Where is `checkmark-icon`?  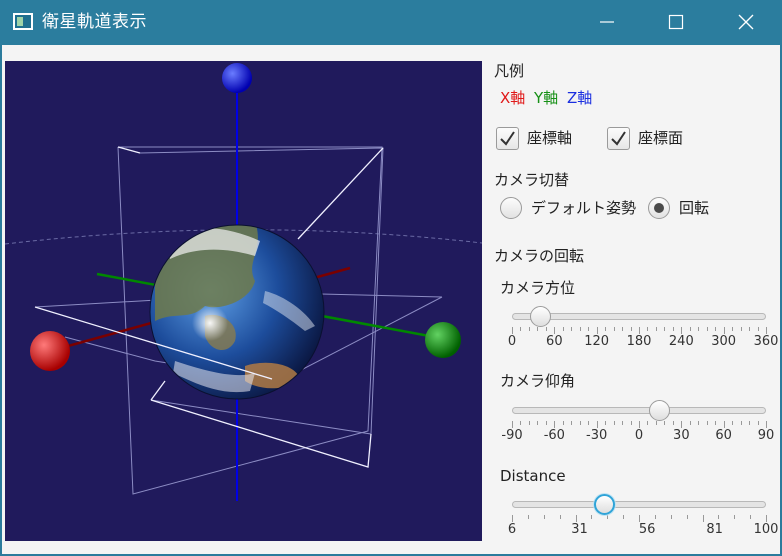
checkmark-icon is located at coordinates (618, 138).